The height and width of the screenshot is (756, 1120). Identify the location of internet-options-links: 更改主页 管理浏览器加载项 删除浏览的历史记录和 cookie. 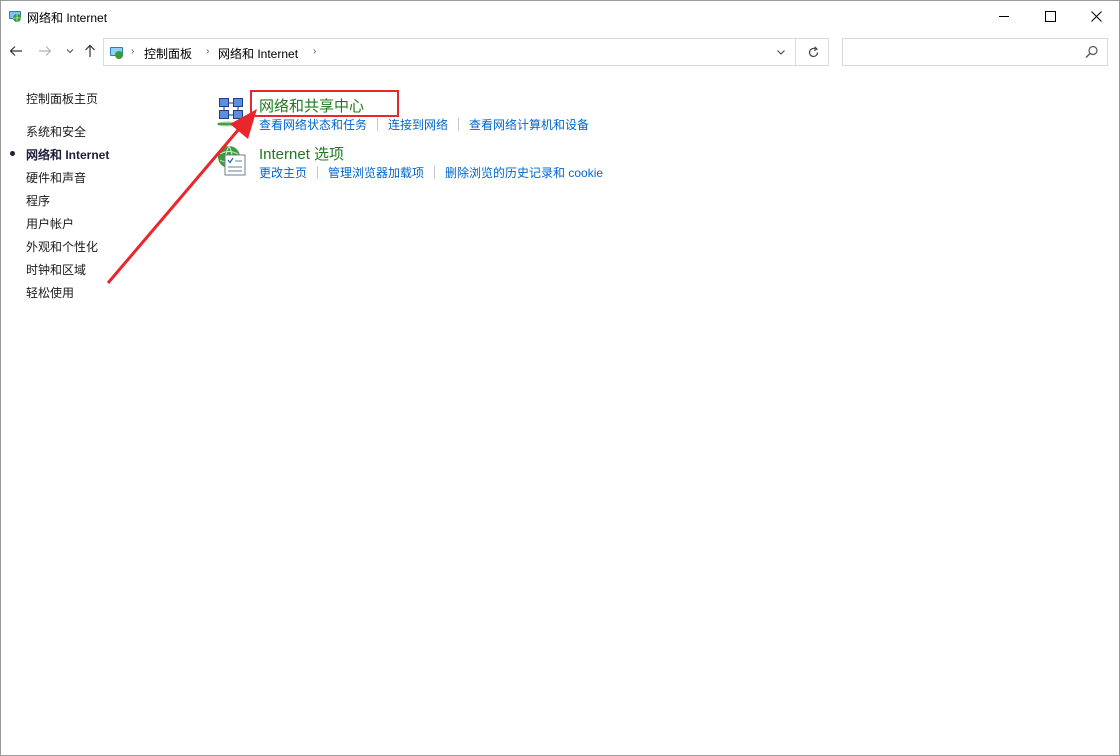
(431, 172).